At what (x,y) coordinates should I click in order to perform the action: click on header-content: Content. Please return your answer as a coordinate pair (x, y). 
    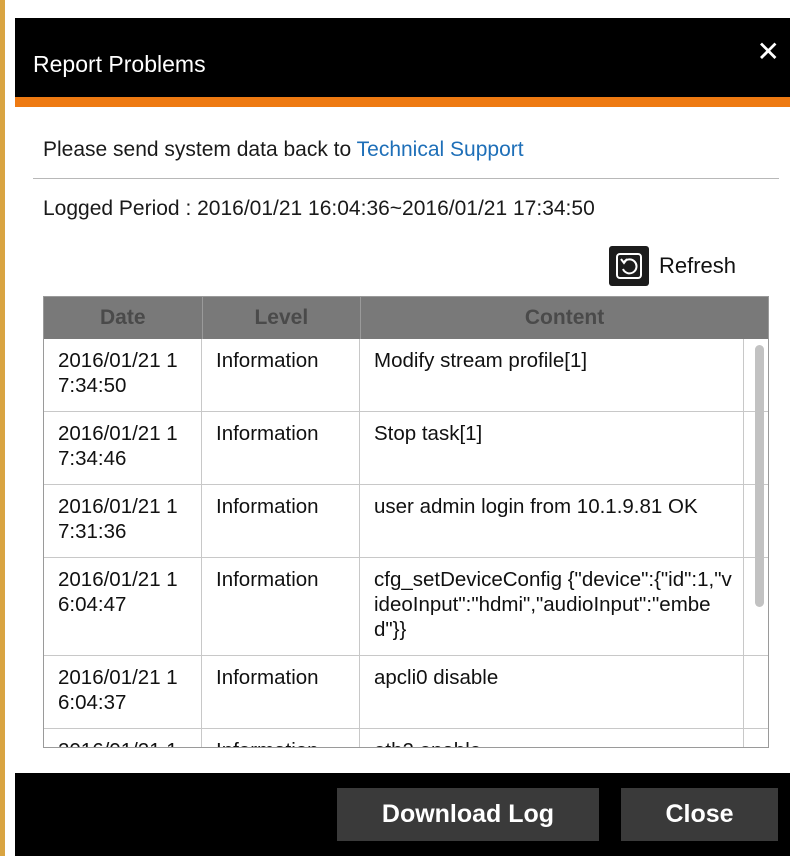
    Looking at the image, I should click on (564, 318).